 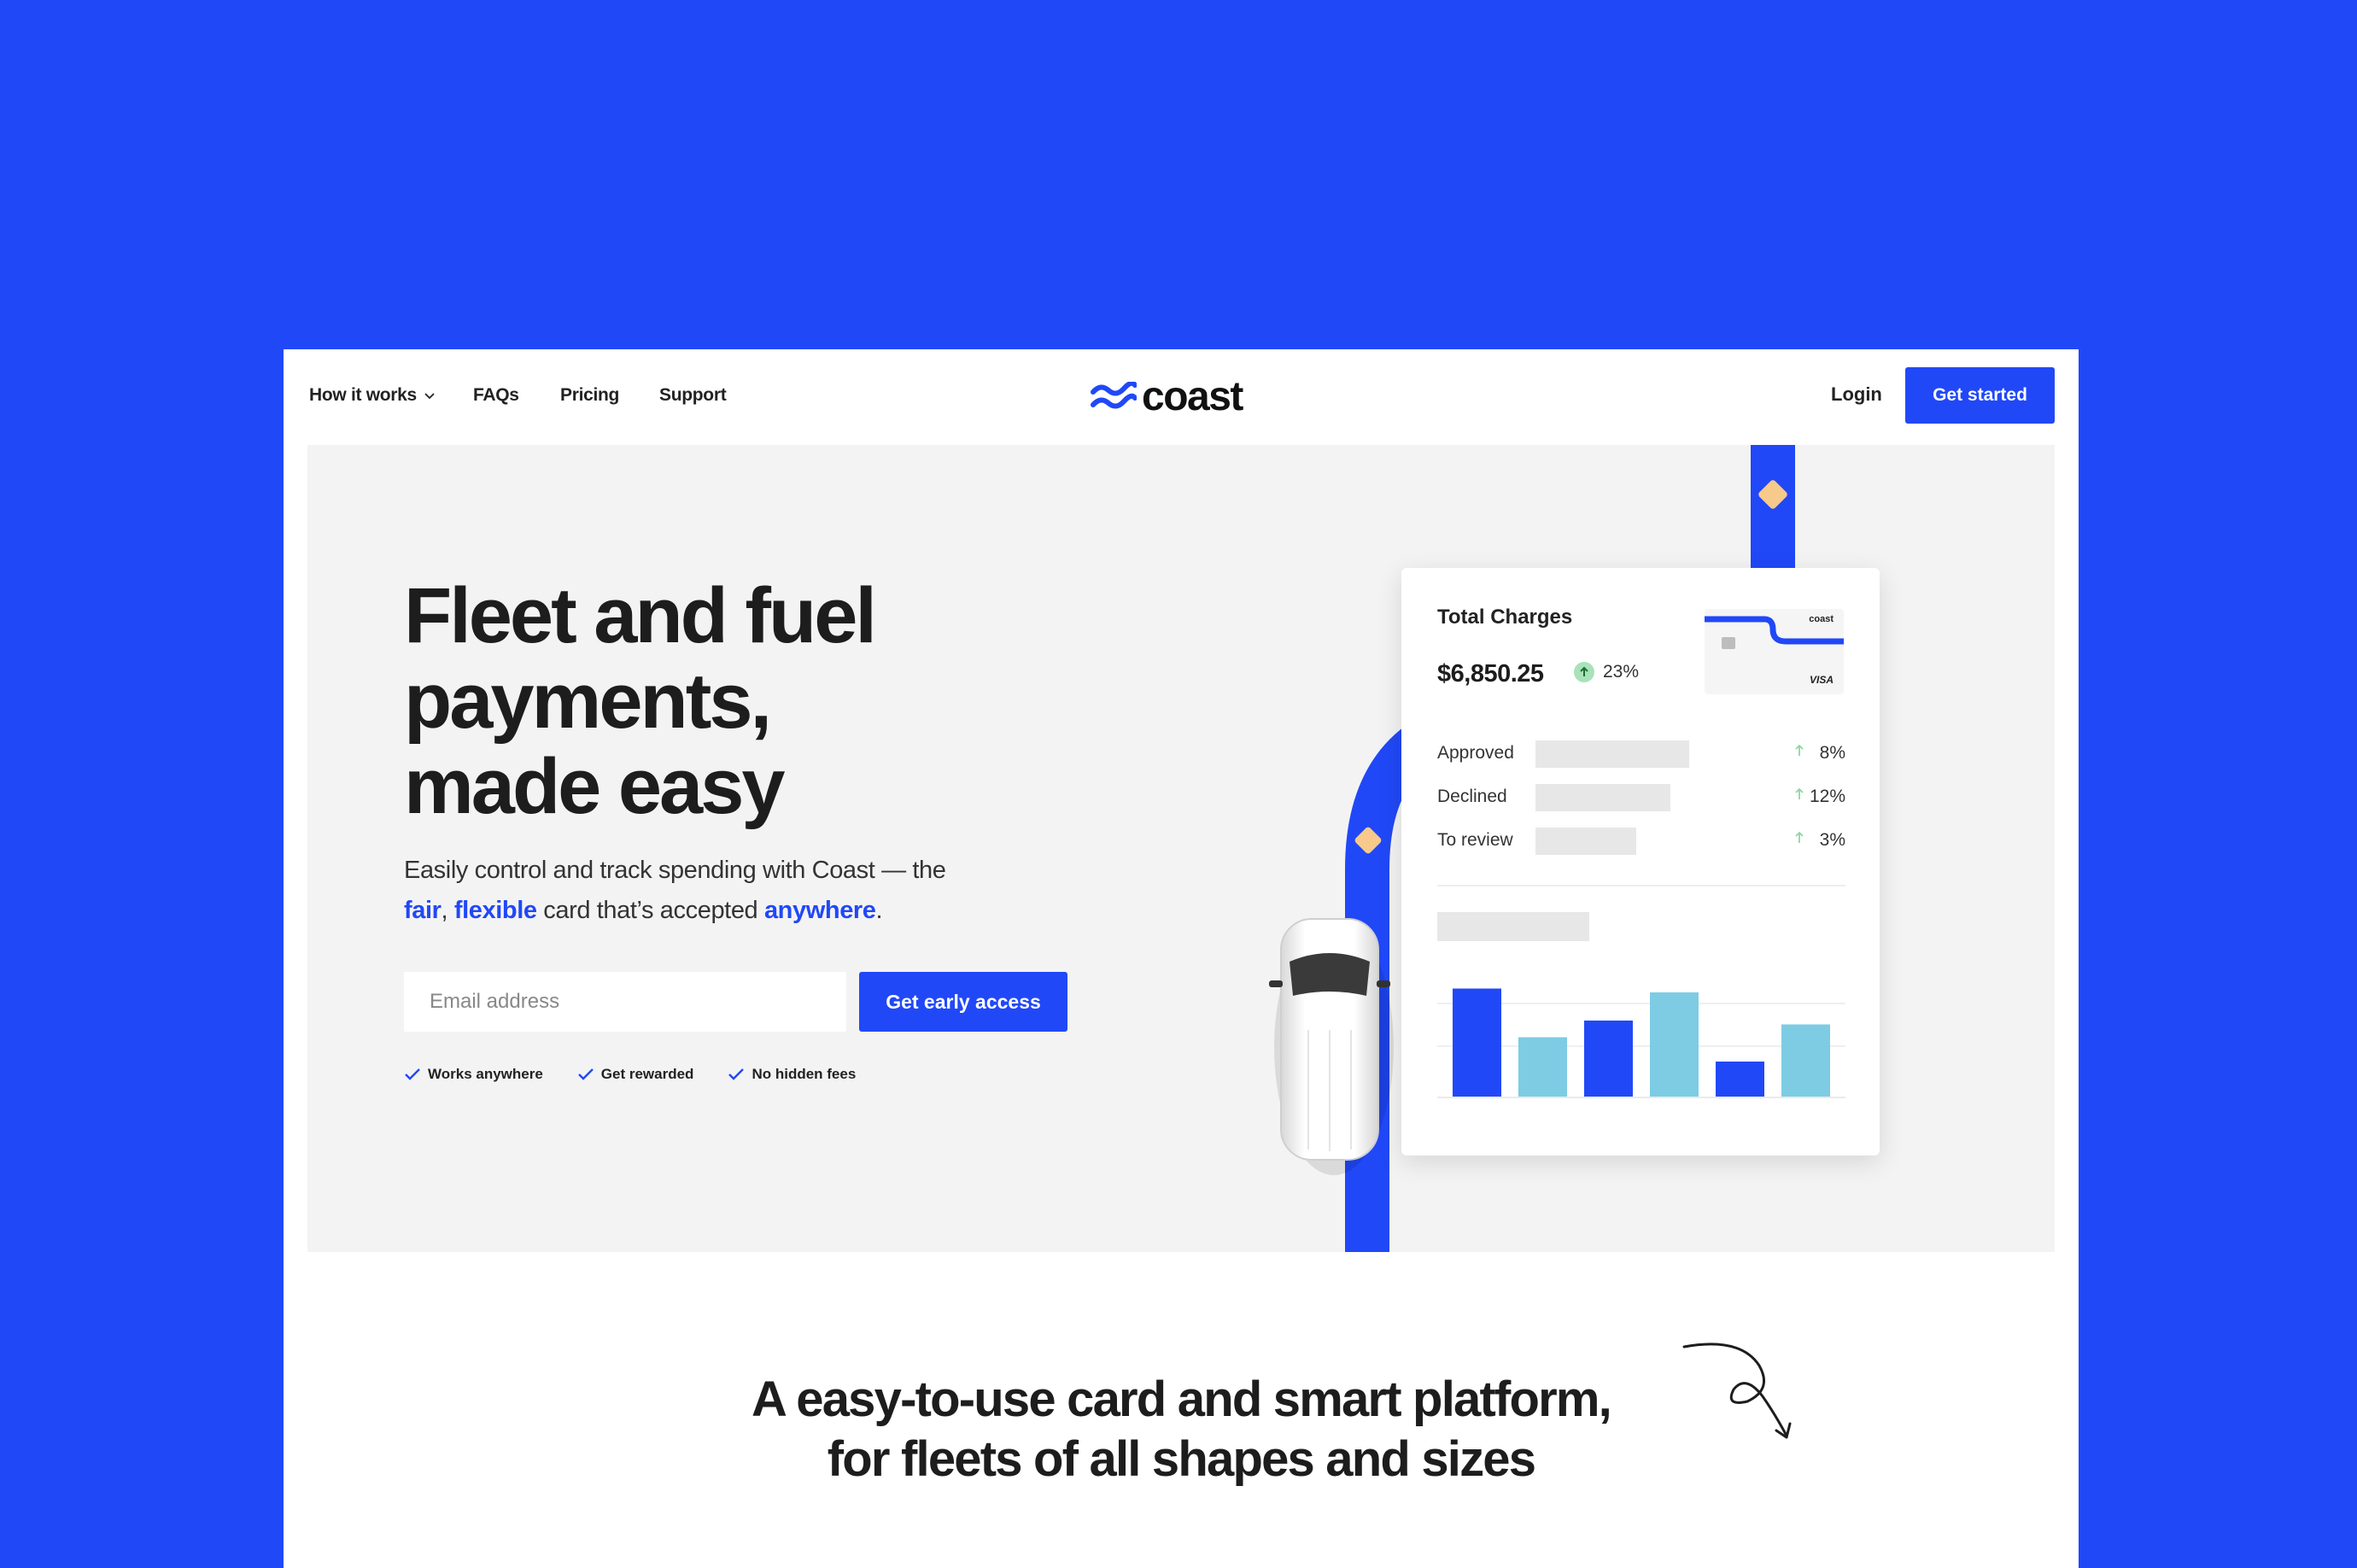 I want to click on total-change-value: 23%, so click(x=1621, y=672).